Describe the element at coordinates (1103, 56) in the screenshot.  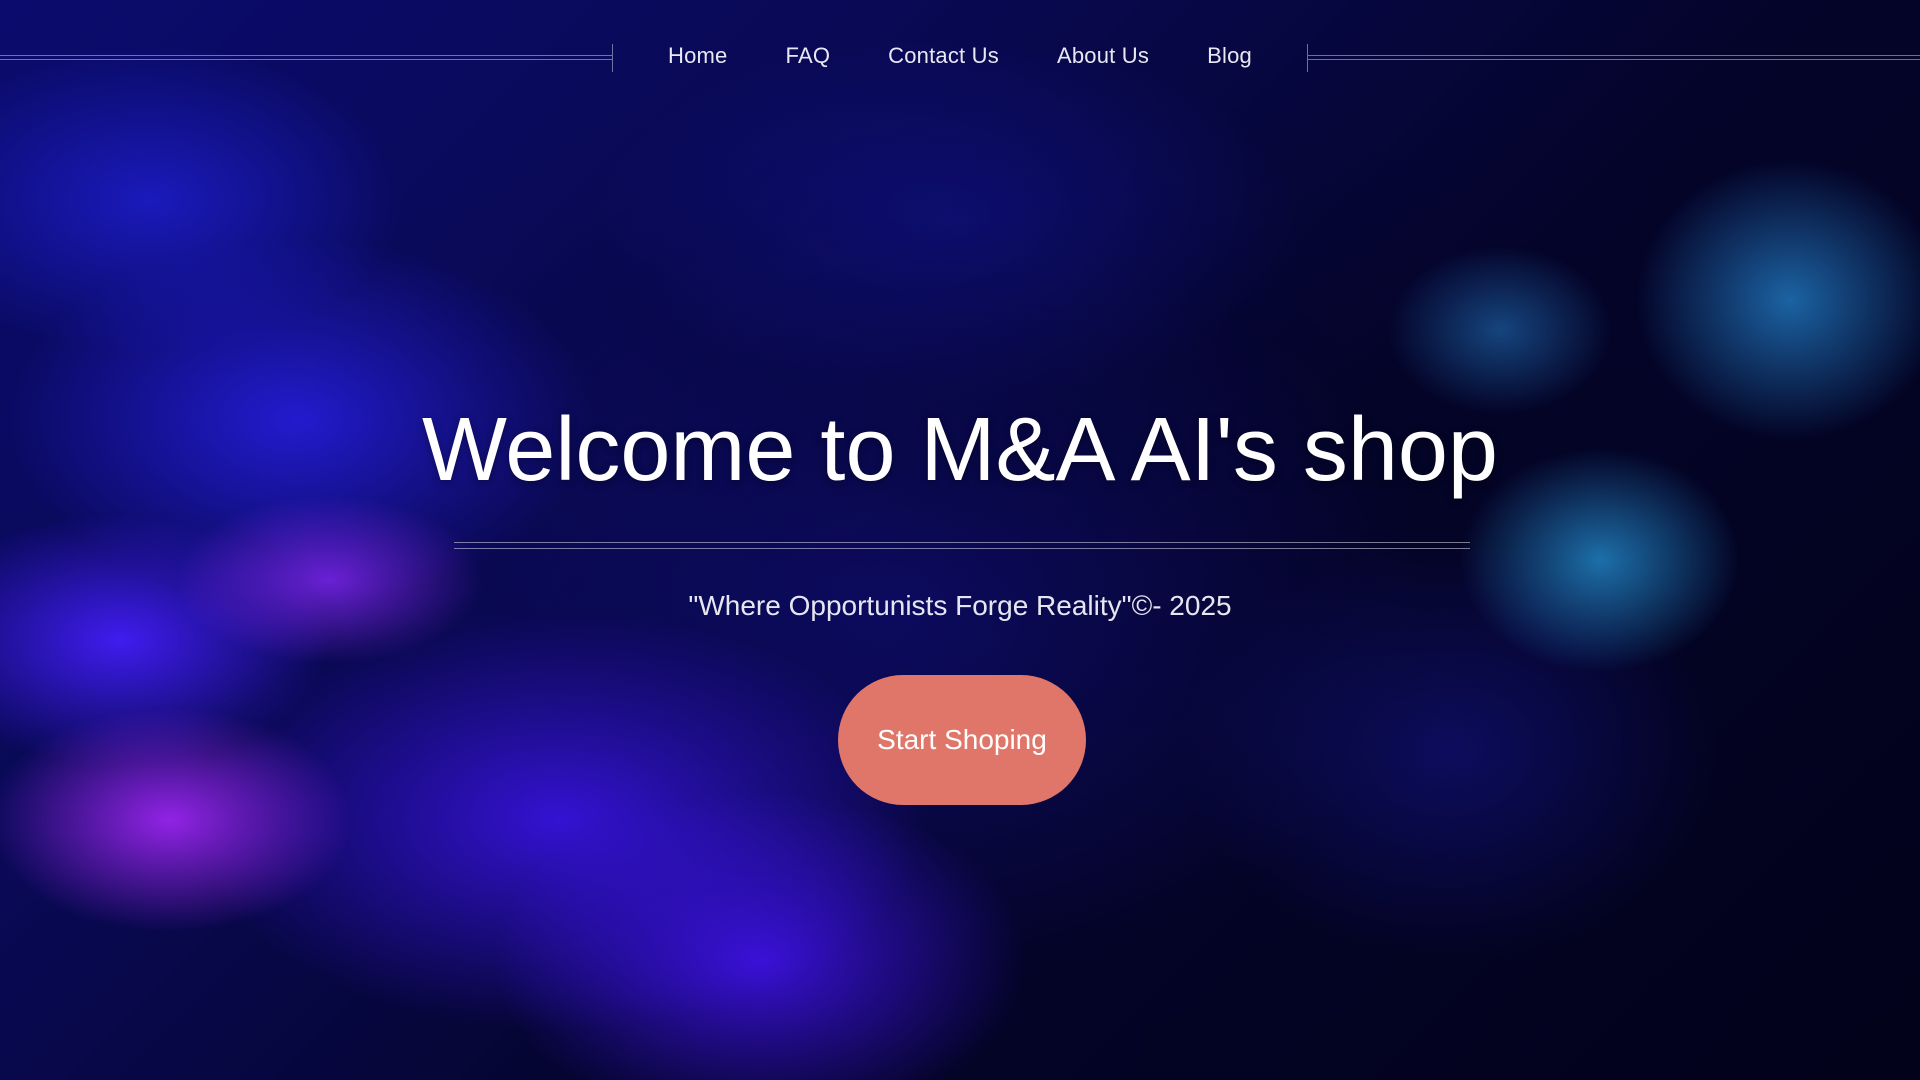
I see `nav-link-about-us: About Us` at that location.